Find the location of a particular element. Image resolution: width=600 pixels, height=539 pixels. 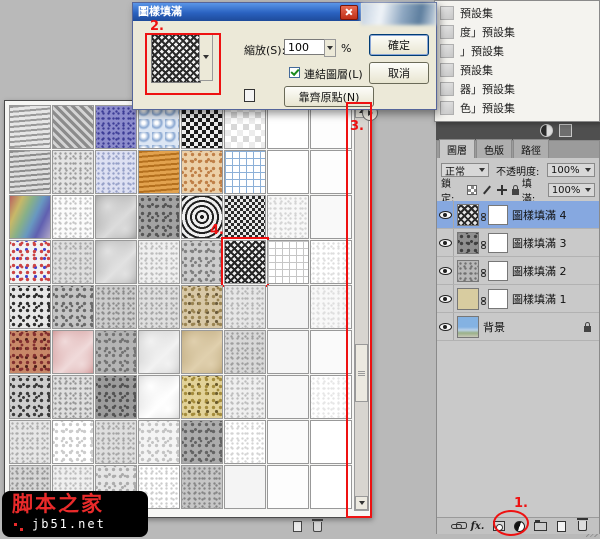

link-layers-checkbox is located at coordinates (294, 72).